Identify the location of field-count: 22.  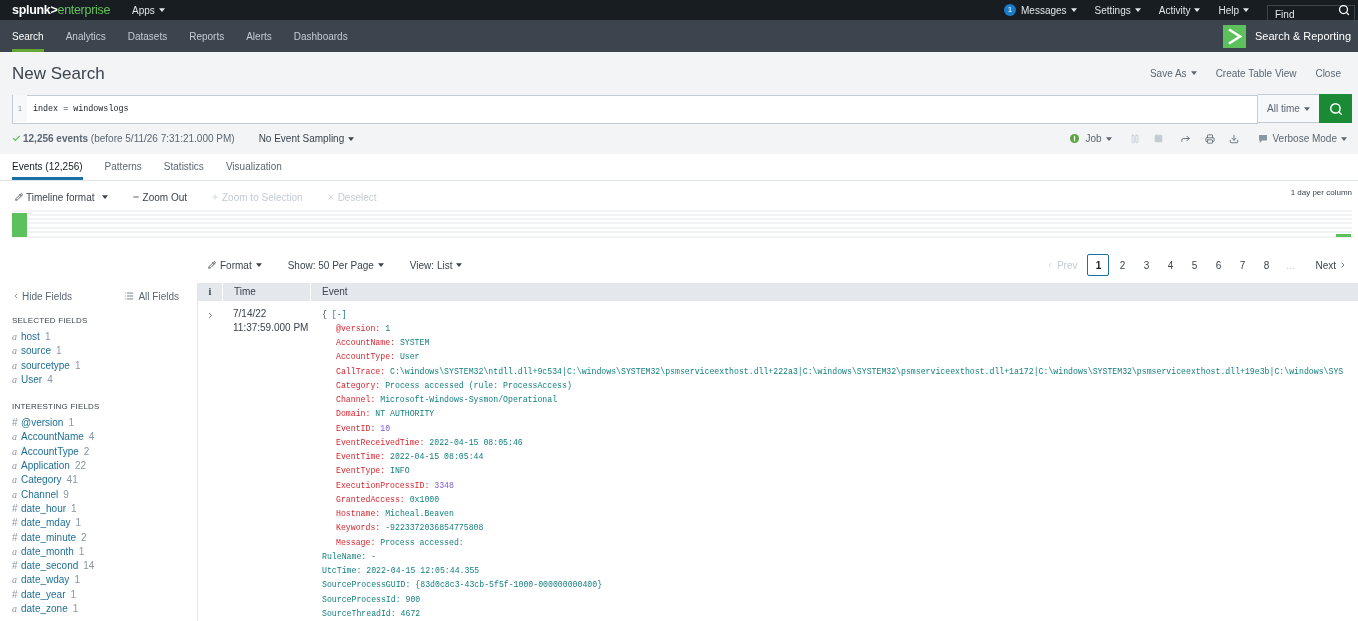
(80, 466).